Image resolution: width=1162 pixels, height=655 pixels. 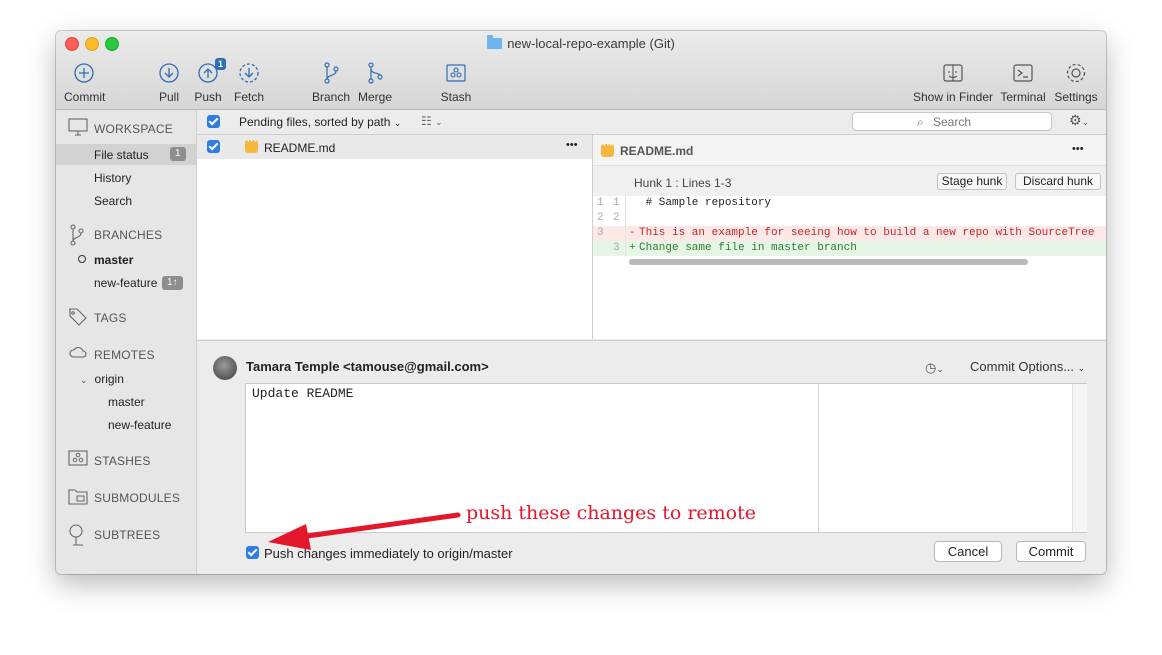 What do you see at coordinates (611, 513) in the screenshot?
I see `annotation-text: push these changes to remote` at bounding box center [611, 513].